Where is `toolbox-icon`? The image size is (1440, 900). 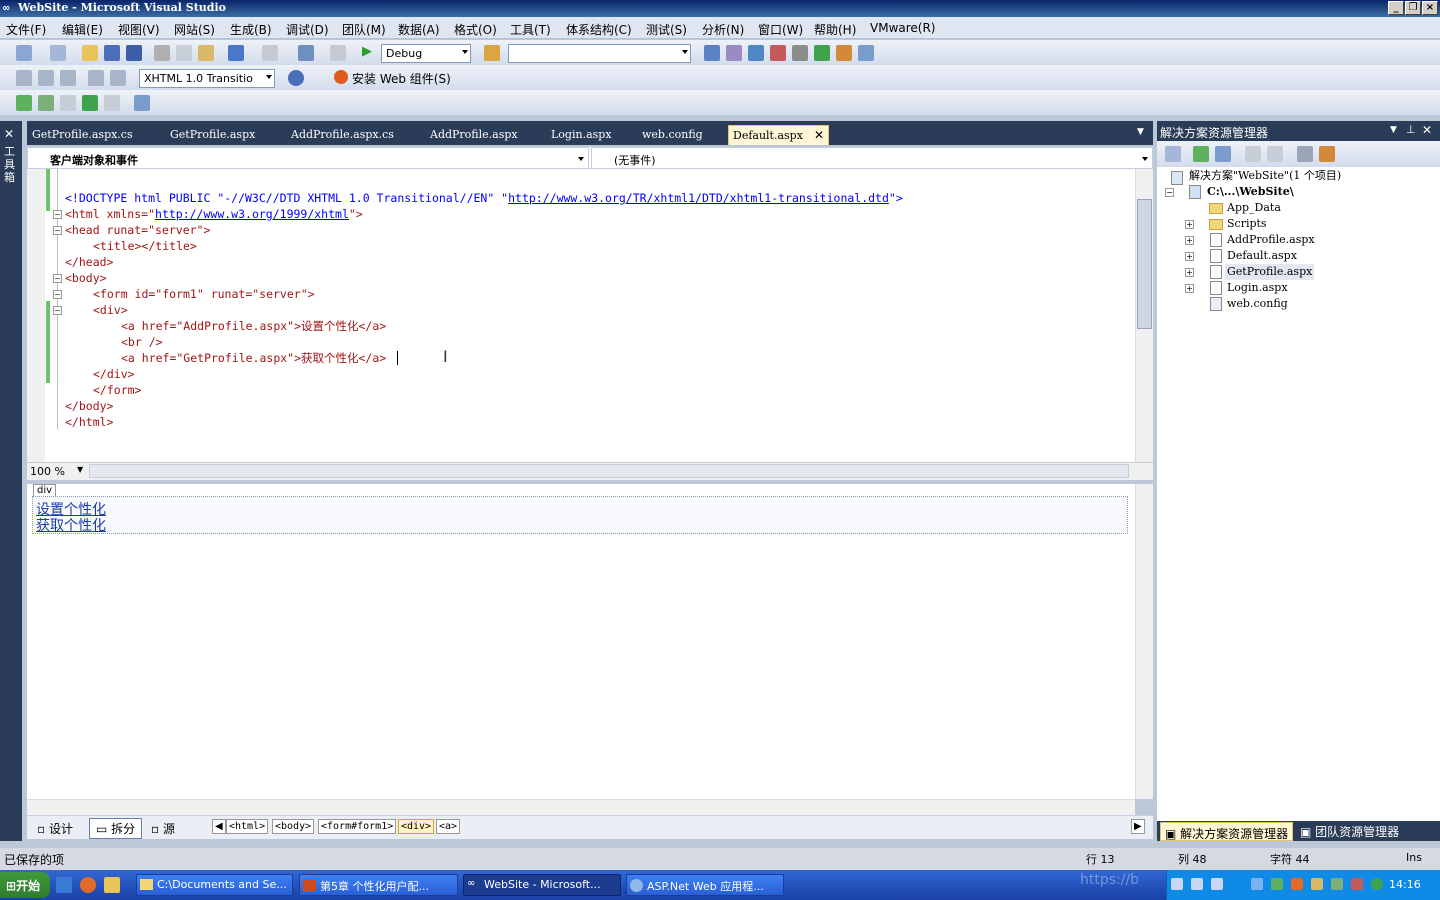
toolbox-icon is located at coordinates (778, 53).